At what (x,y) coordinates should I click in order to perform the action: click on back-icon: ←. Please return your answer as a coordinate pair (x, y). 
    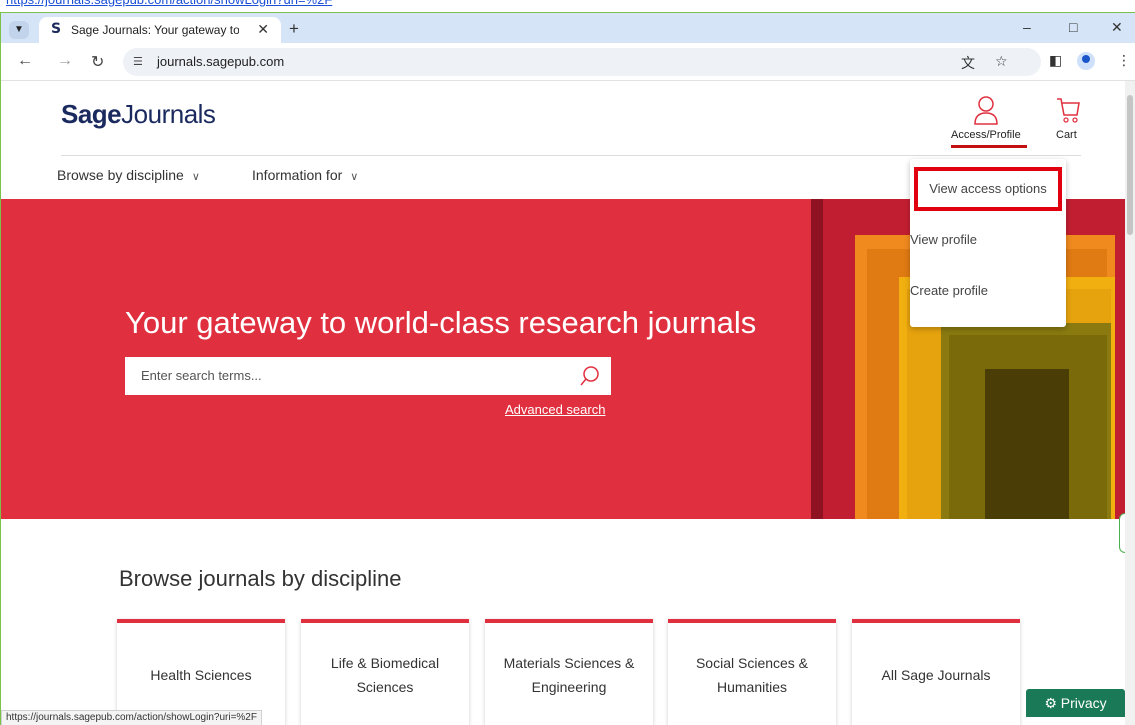
    Looking at the image, I should click on (25, 61).